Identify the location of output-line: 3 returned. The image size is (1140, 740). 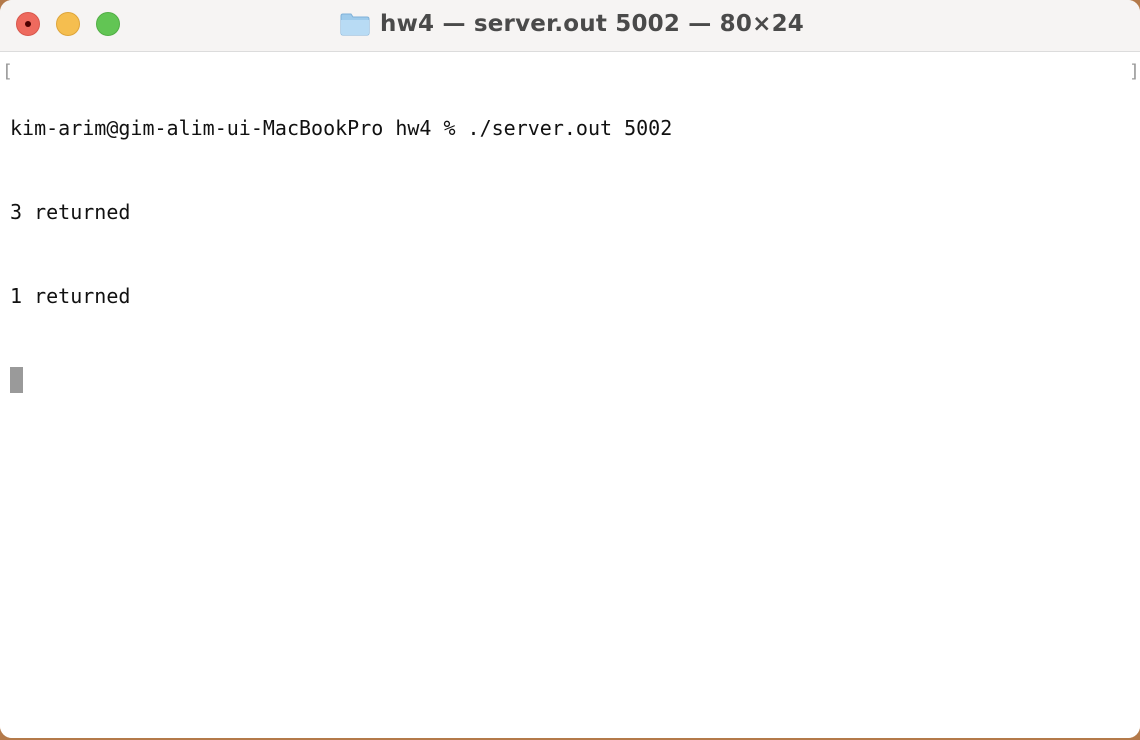
(70, 212).